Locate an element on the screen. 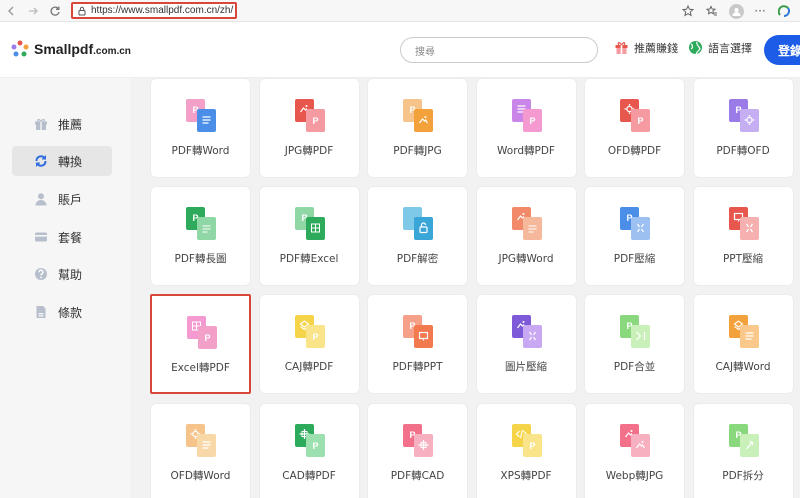  lock-icon is located at coordinates (82, 11).